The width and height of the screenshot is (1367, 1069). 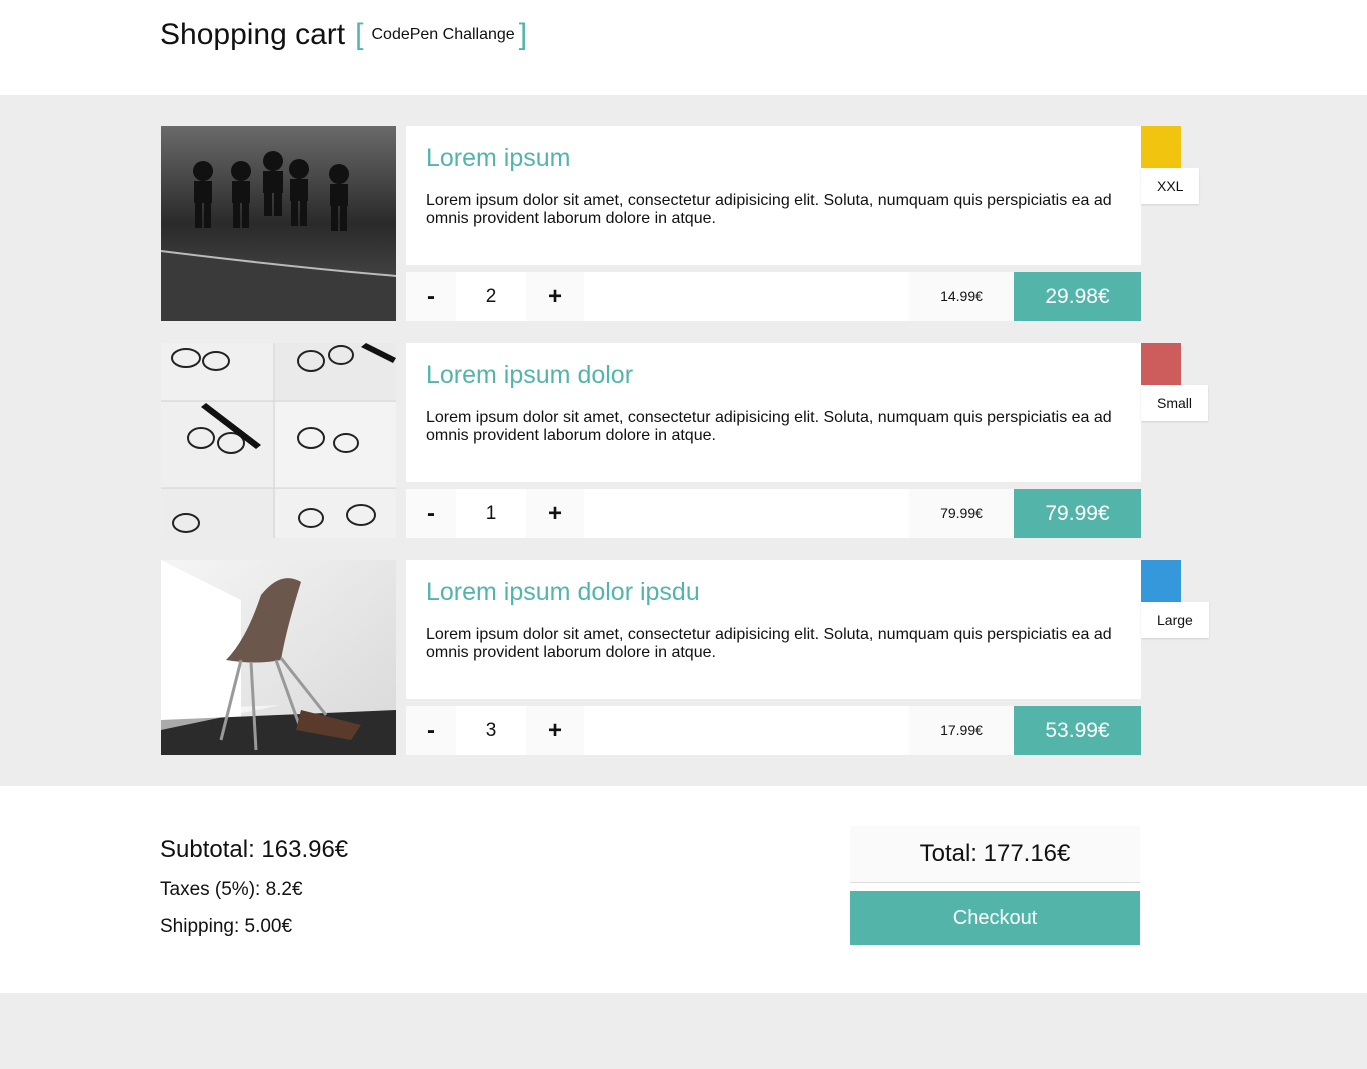 What do you see at coordinates (961, 296) in the screenshot?
I see `unit-price: 14.99€` at bounding box center [961, 296].